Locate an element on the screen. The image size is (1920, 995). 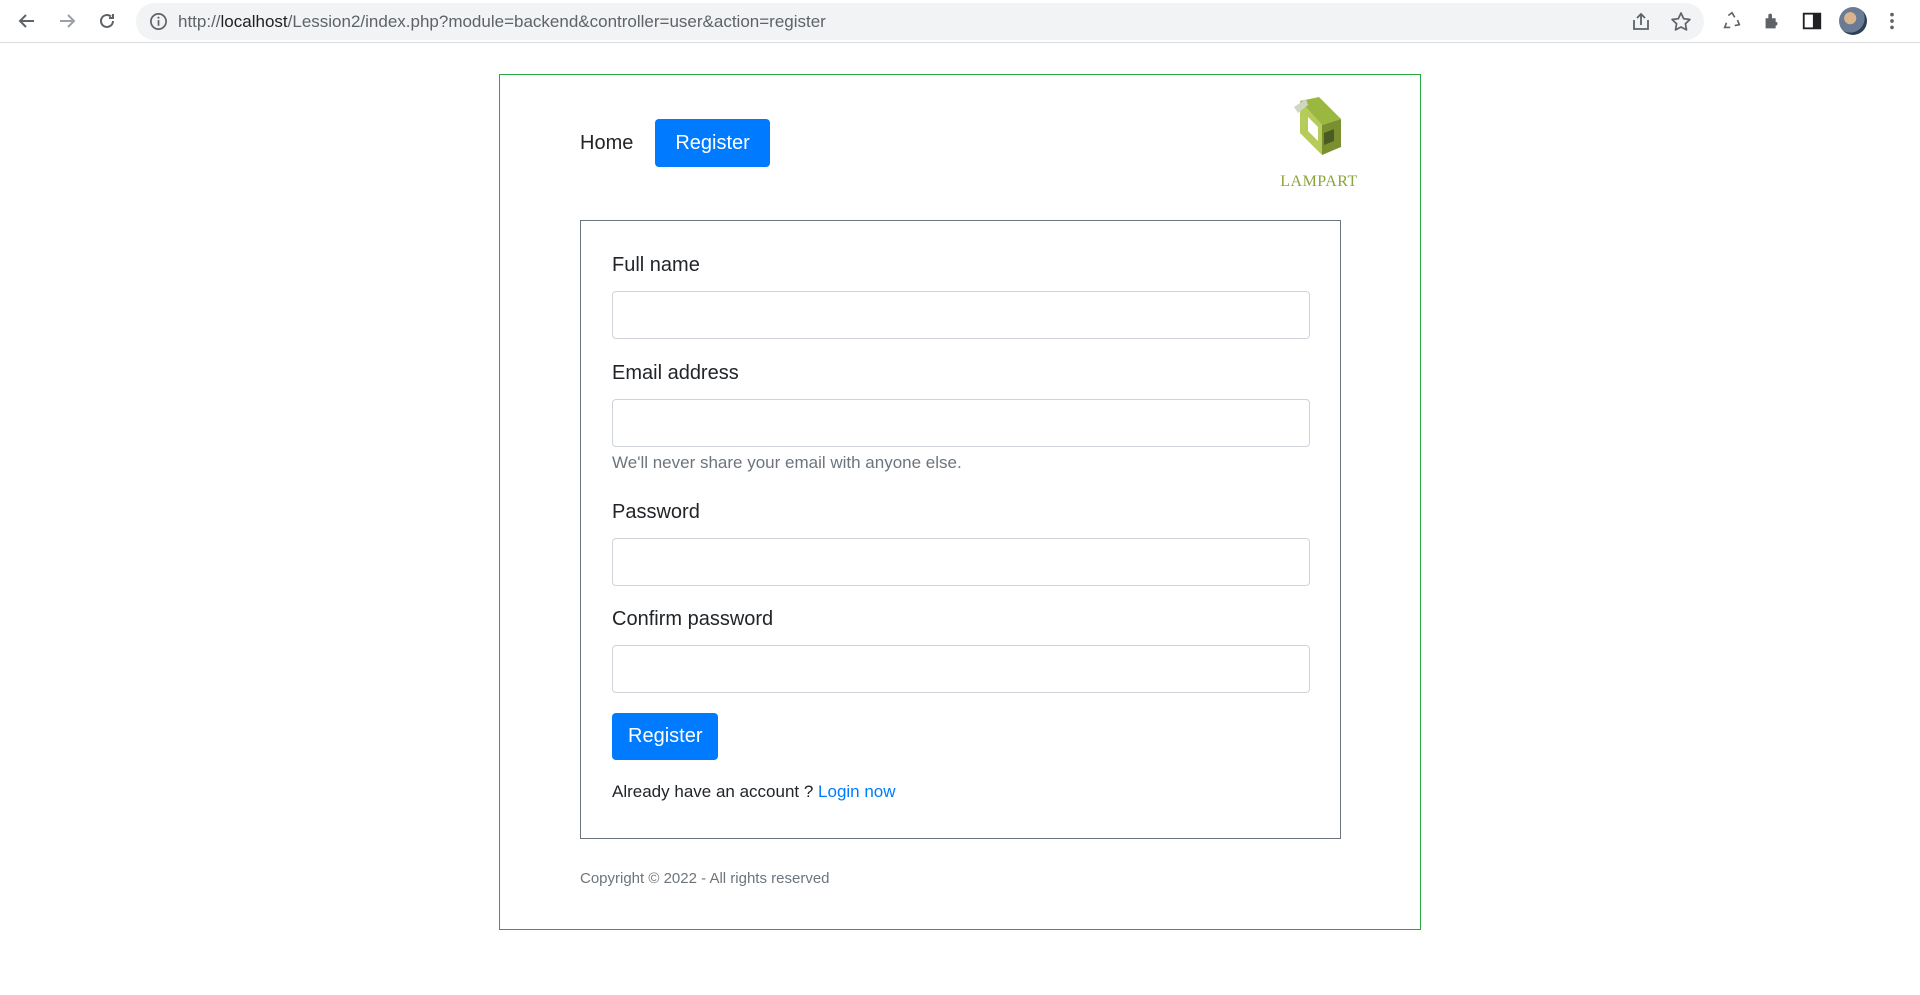
side-panel-icon is located at coordinates (1812, 21).